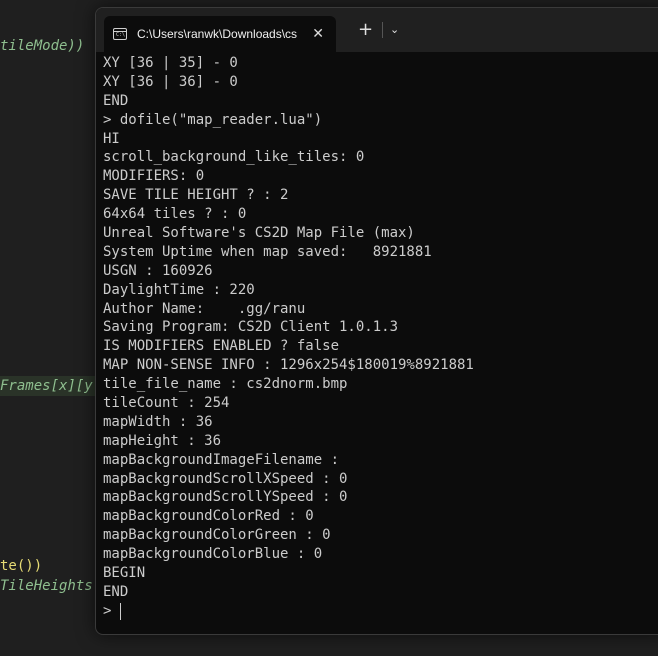 This screenshot has height=656, width=658. Describe the element at coordinates (221, 346) in the screenshot. I see `output-line: IS MODIFIERS ENABLED ? false` at that location.